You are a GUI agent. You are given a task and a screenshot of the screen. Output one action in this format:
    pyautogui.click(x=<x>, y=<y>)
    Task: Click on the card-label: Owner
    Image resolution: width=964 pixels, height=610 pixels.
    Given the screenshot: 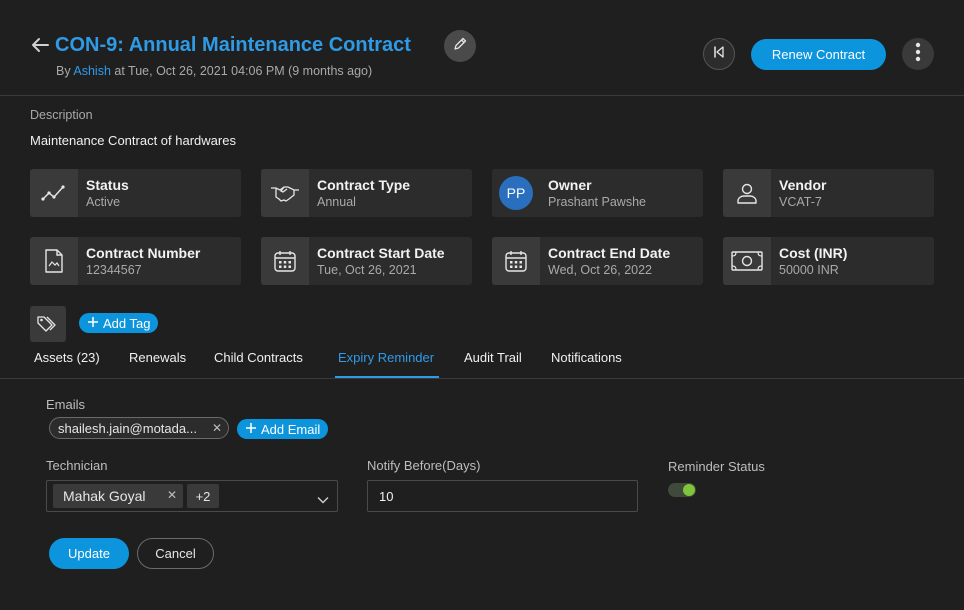 What is the action you would take?
    pyautogui.click(x=570, y=185)
    